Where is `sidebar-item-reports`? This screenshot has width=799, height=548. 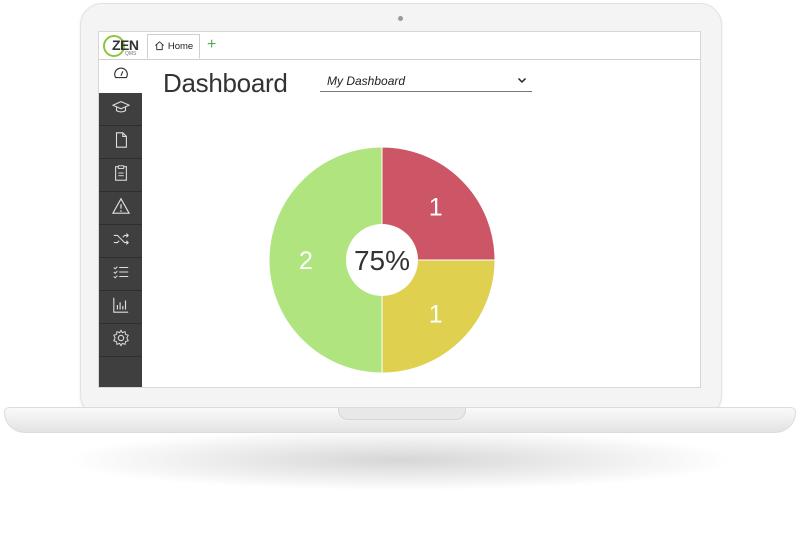
sidebar-item-reports is located at coordinates (120, 307).